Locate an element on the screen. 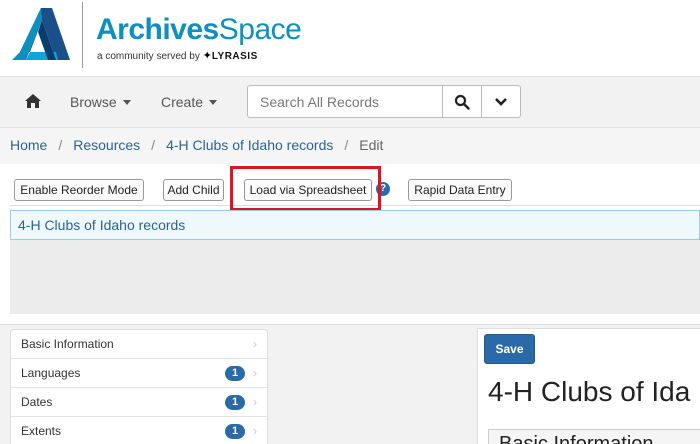 The image size is (700, 444). logo-divider is located at coordinates (82, 35).